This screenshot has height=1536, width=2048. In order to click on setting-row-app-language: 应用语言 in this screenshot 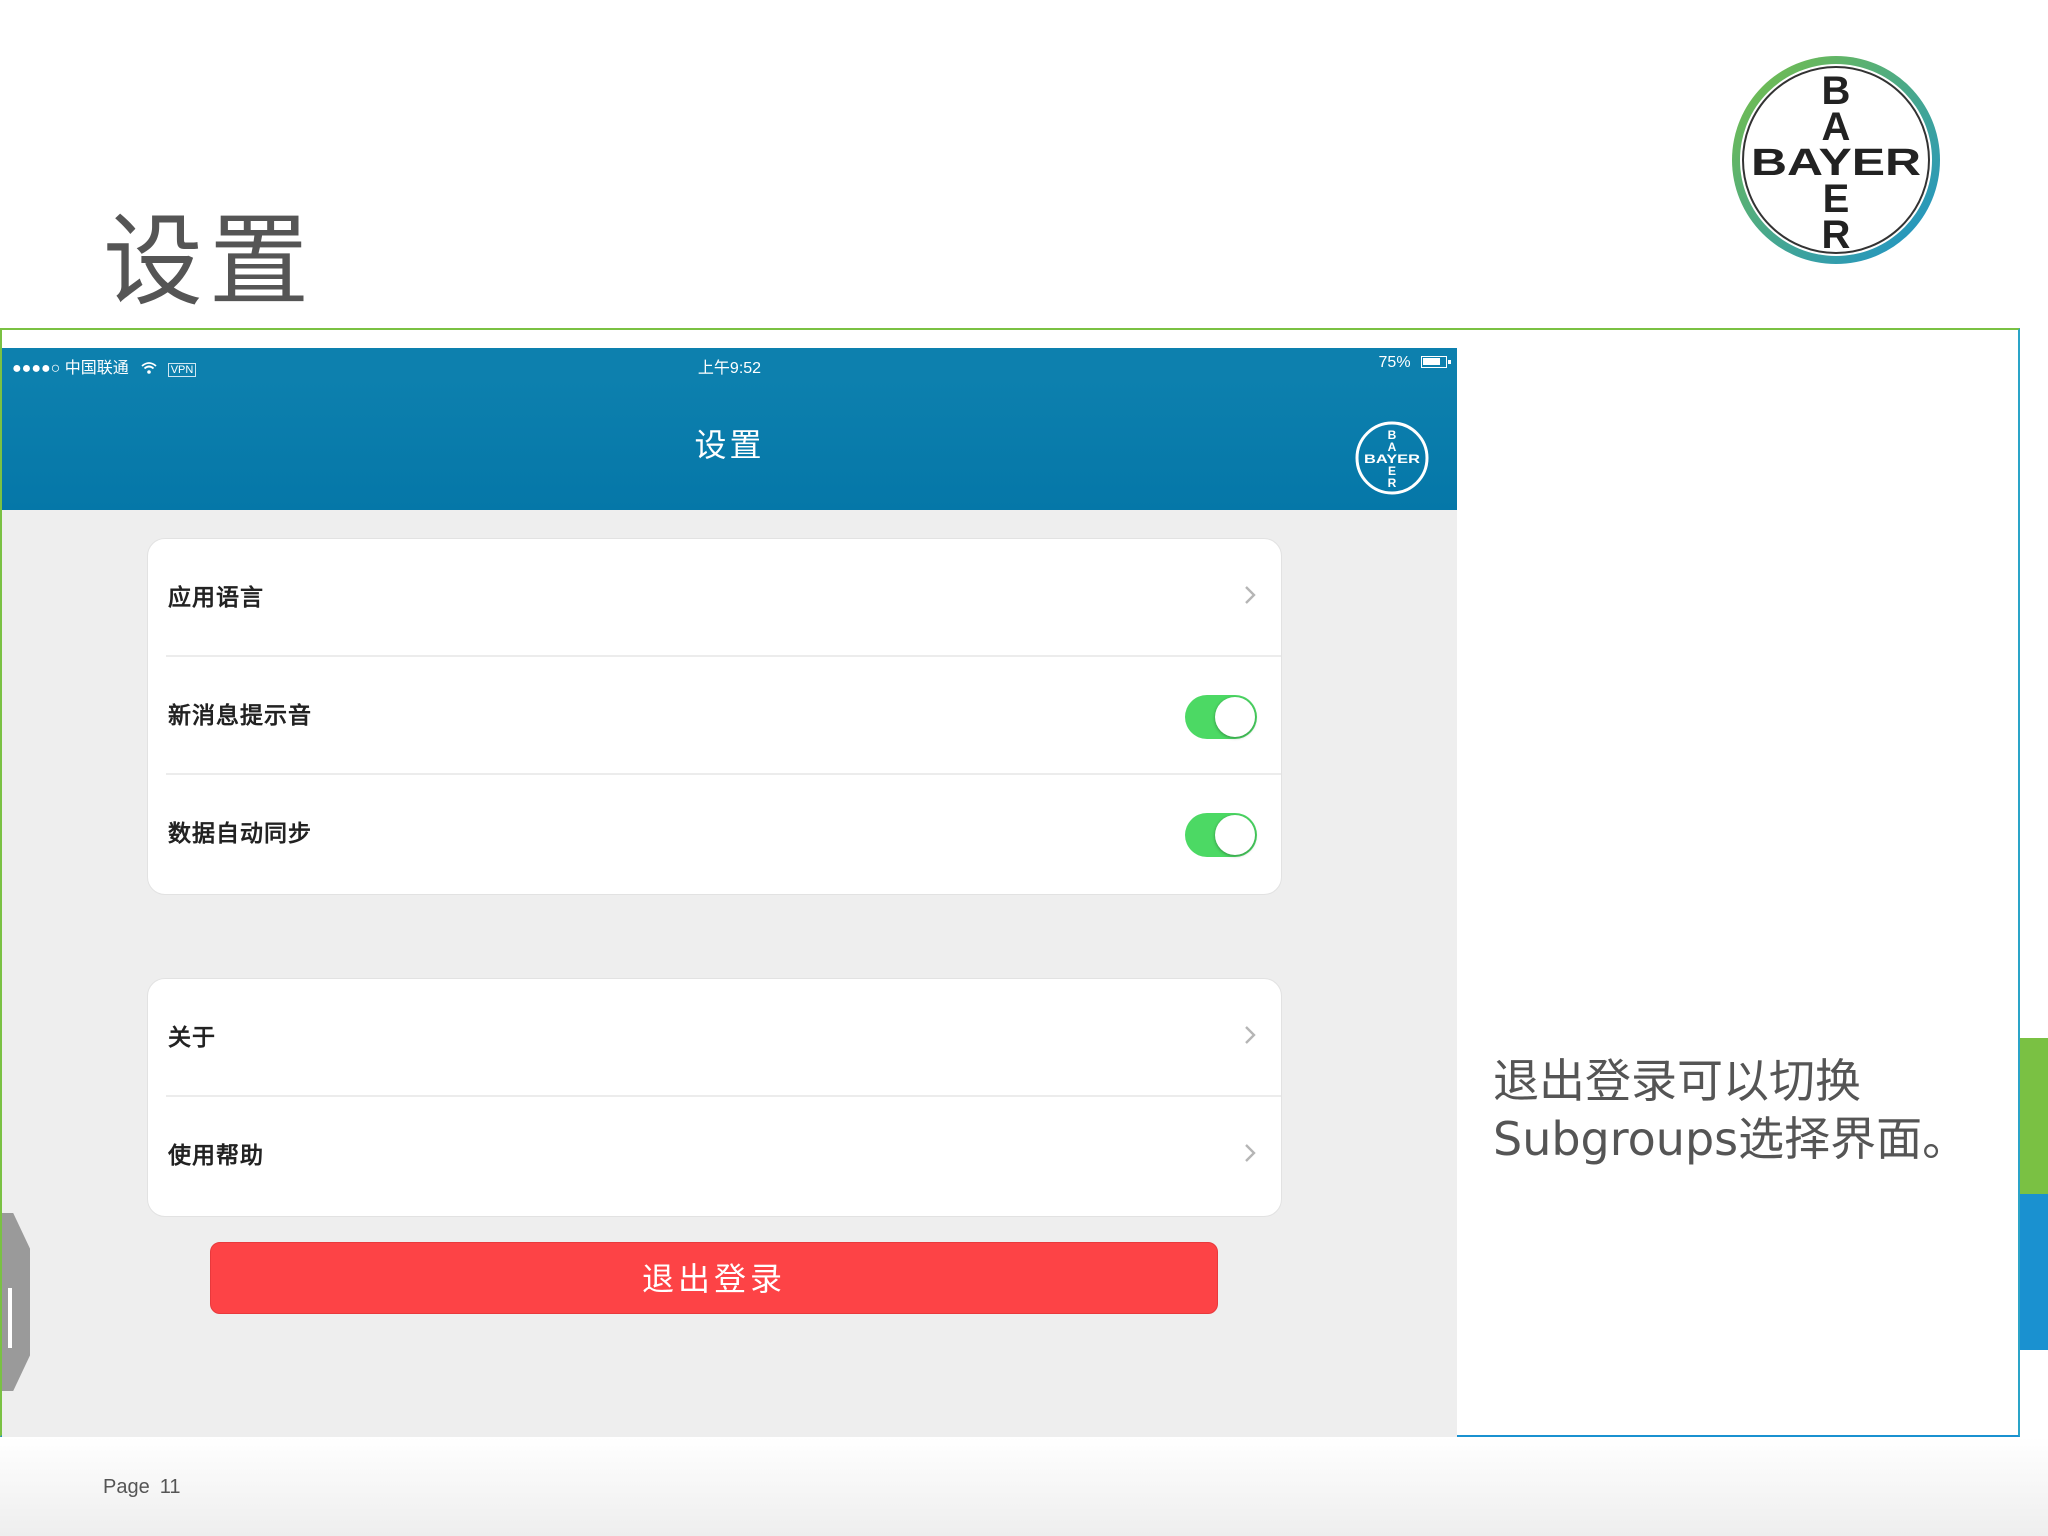, I will do `click(723, 598)`.